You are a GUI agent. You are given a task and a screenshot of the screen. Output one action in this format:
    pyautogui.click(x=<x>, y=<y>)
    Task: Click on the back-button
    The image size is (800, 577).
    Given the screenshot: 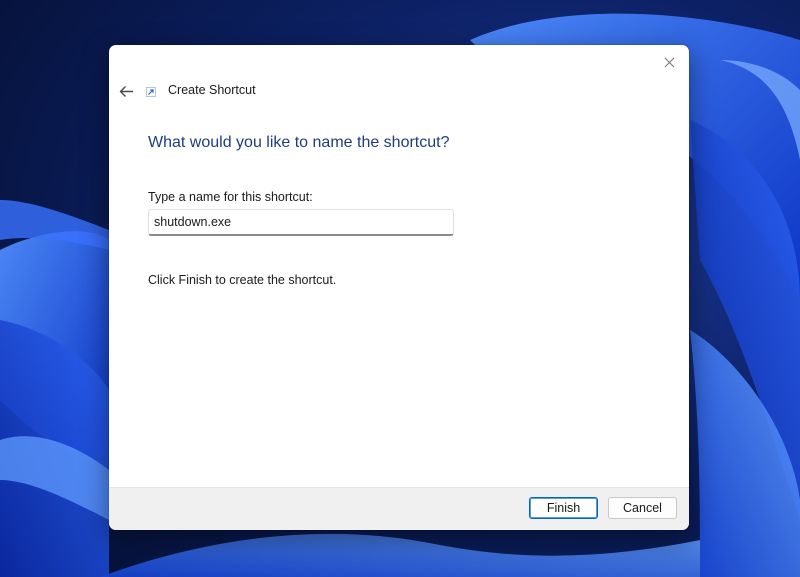 What is the action you would take?
    pyautogui.click(x=126, y=91)
    